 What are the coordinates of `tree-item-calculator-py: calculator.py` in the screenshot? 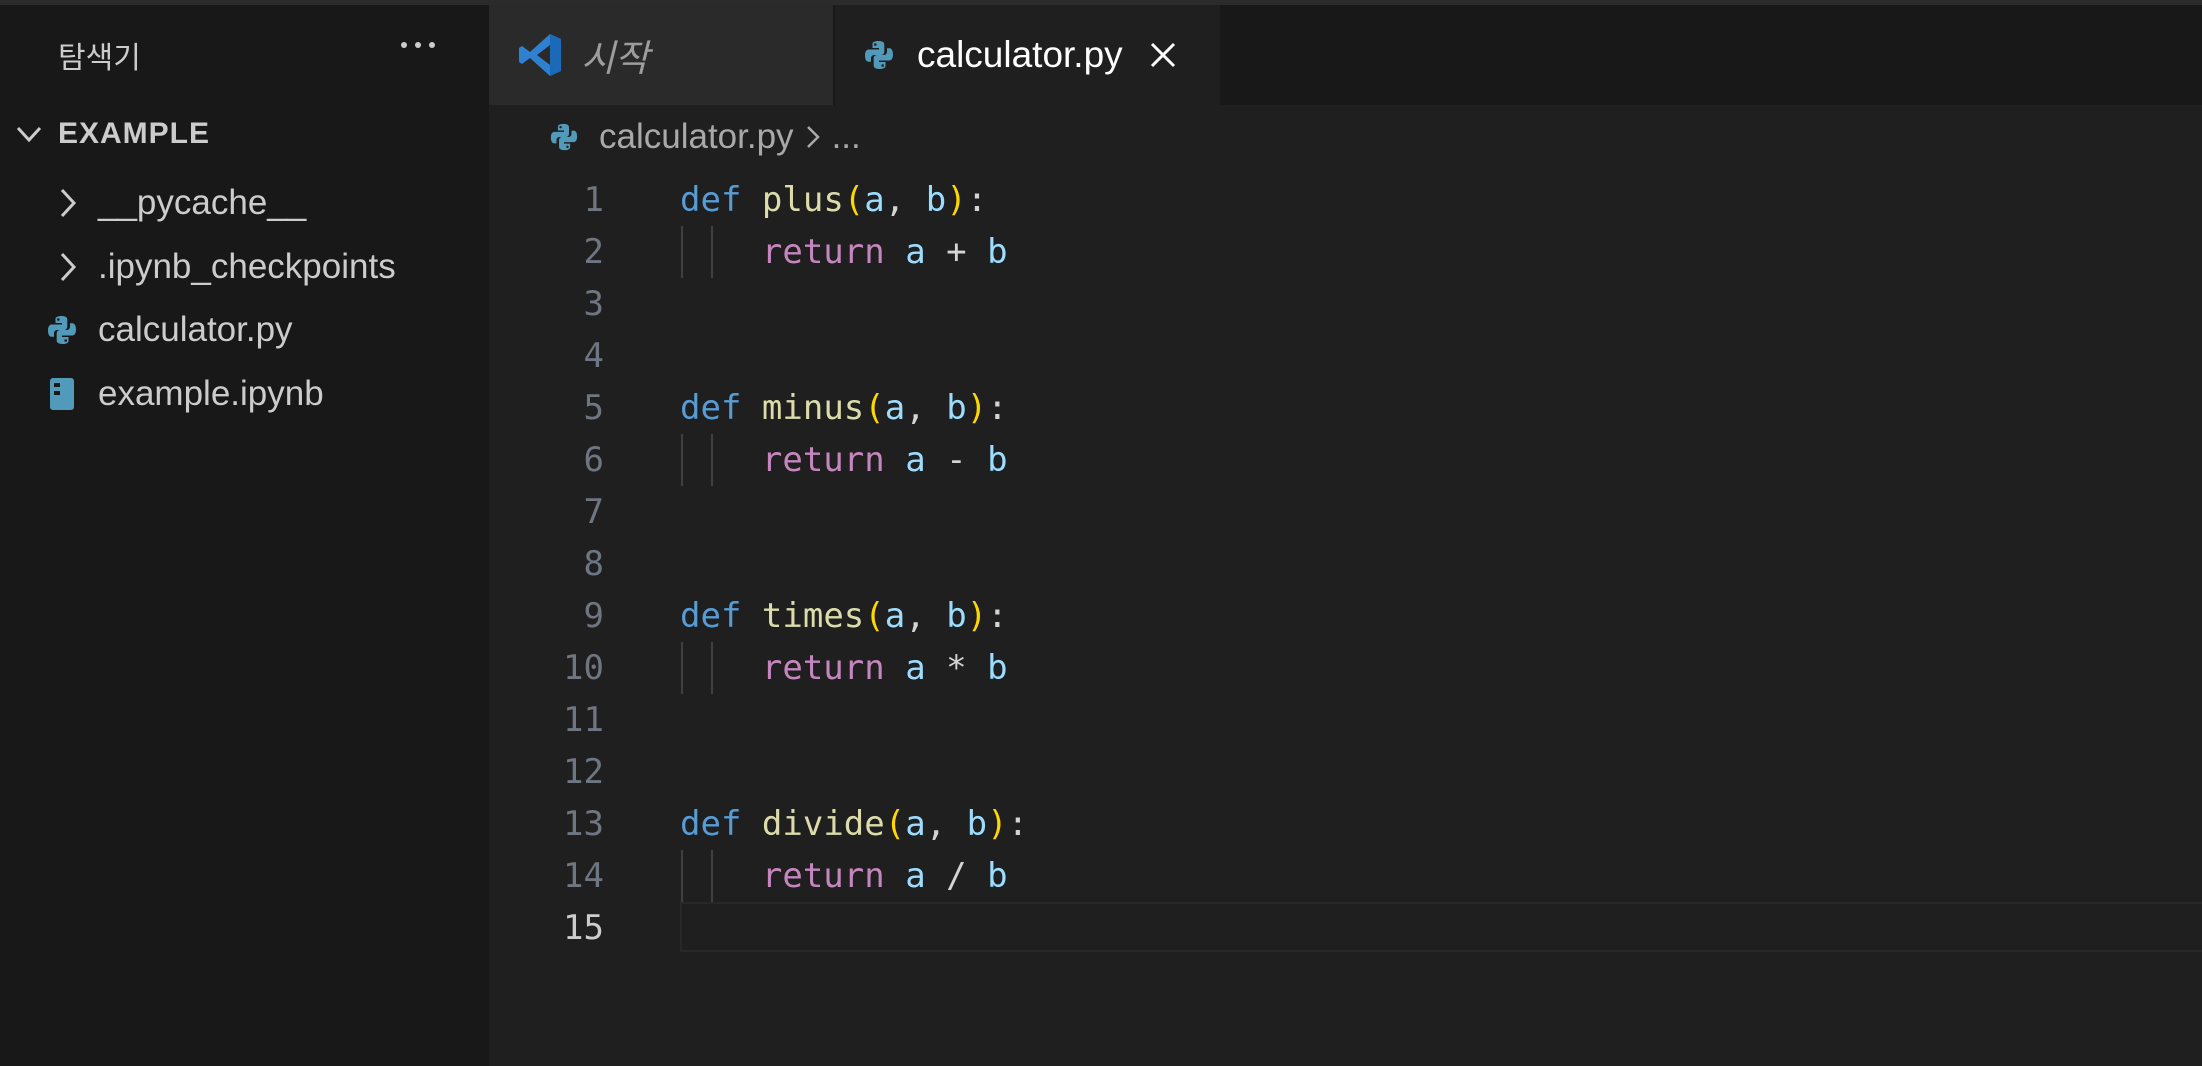 It's located at (169, 330).